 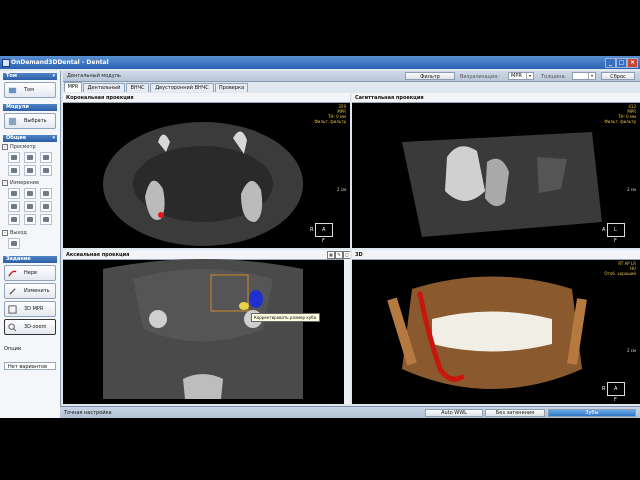 What do you see at coordinates (616, 389) in the screenshot?
I see `orient-right: A` at bounding box center [616, 389].